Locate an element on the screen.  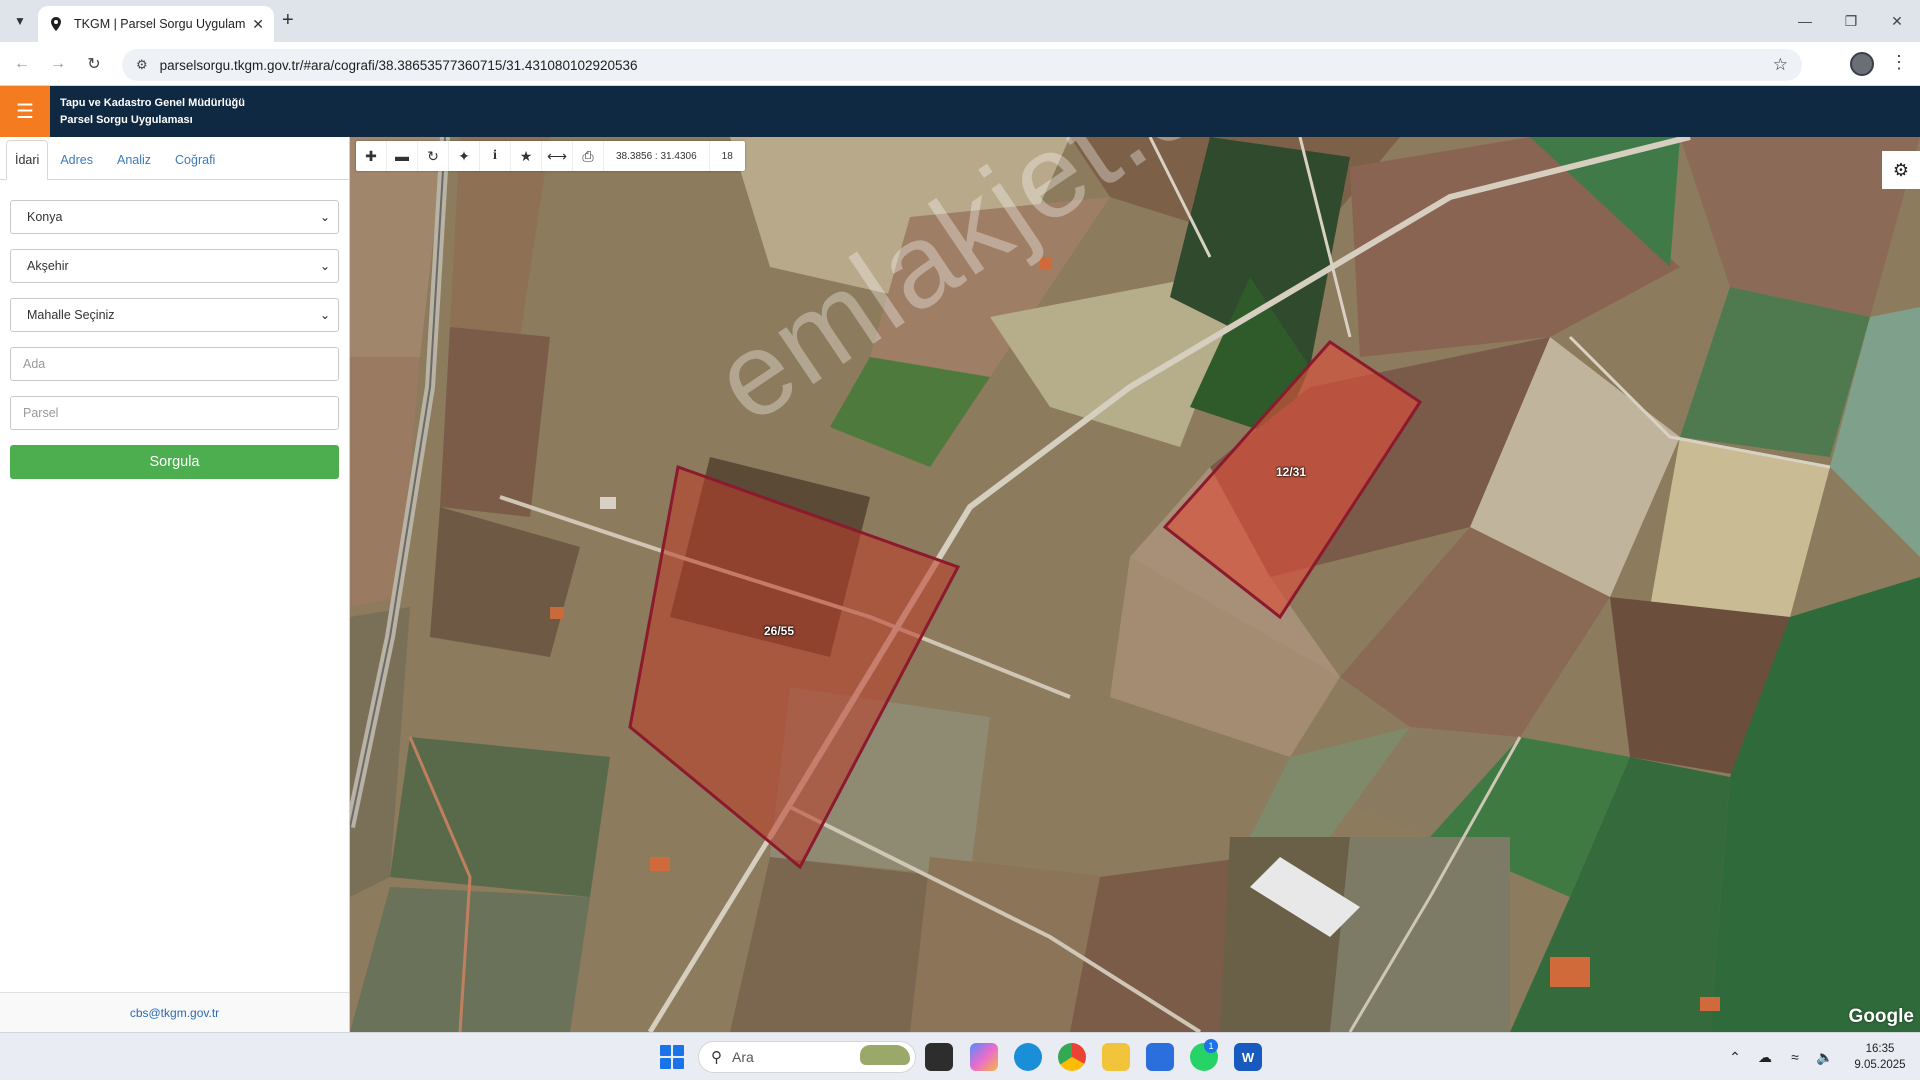
system-clock: 16:35 9.05.2025 is located at coordinates (1880, 1057).